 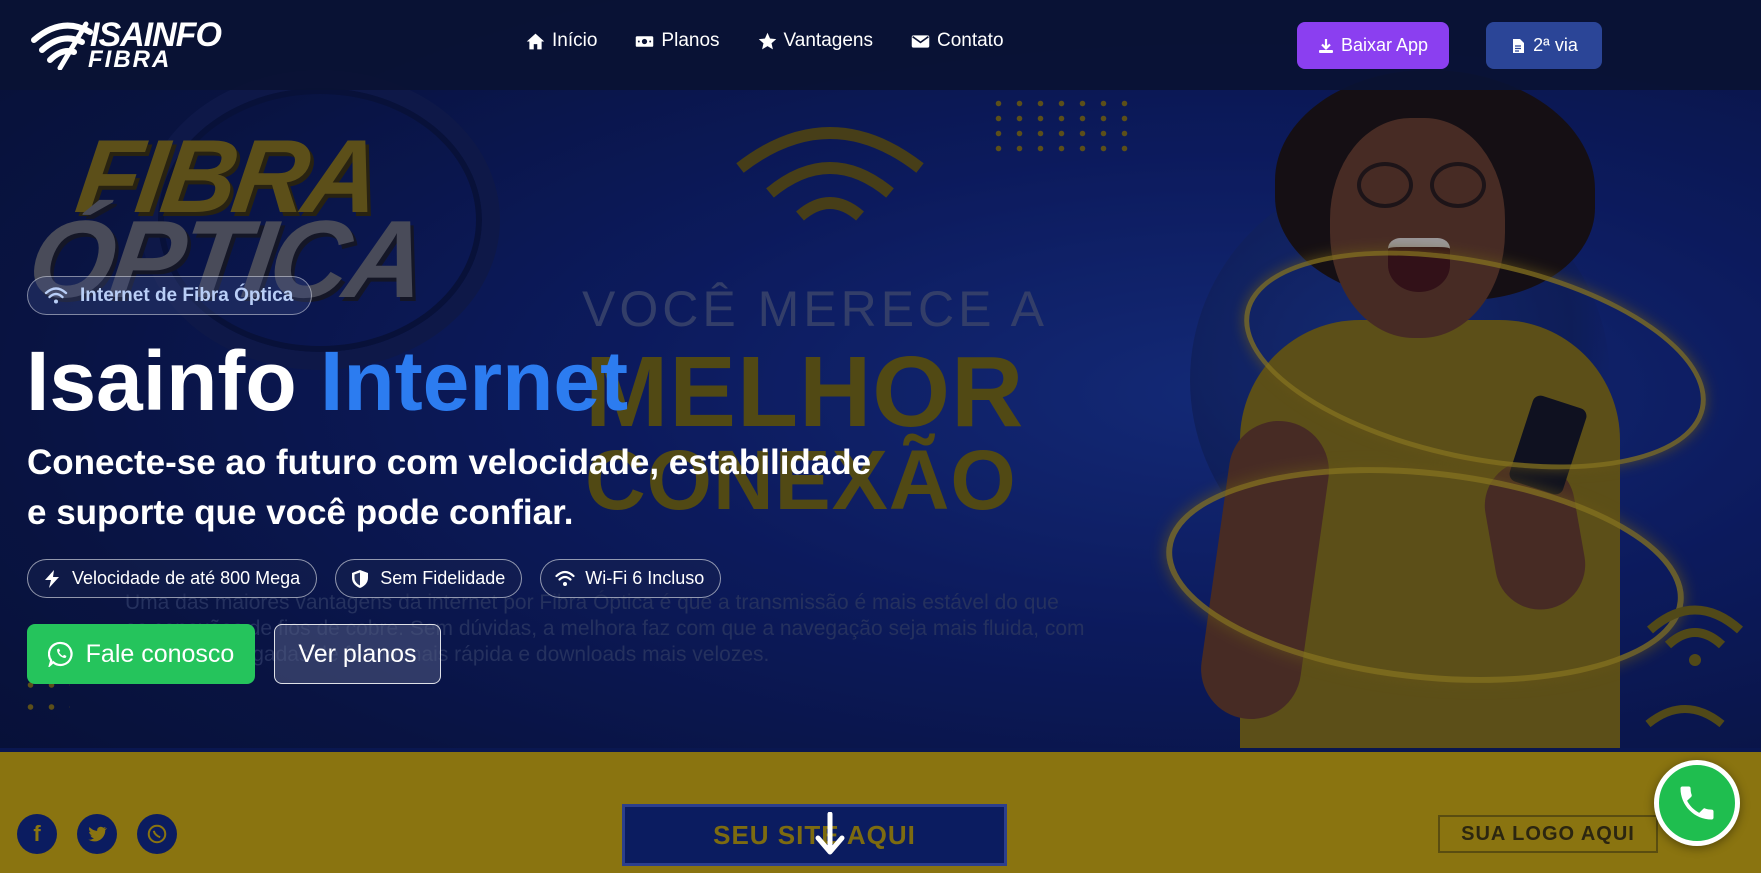 I want to click on nav-item-label: Planos, so click(x=690, y=40).